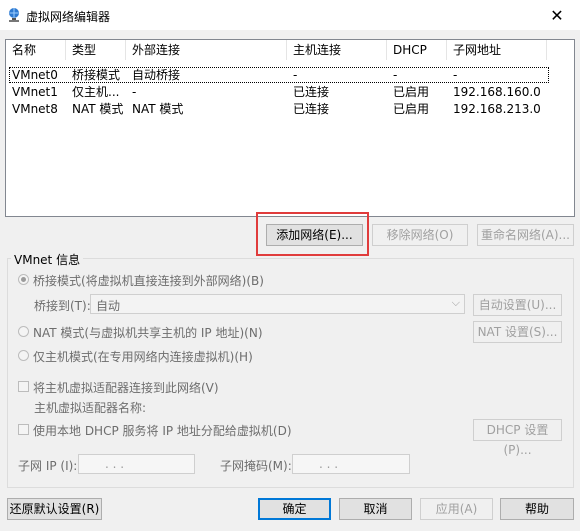 The height and width of the screenshot is (531, 580). What do you see at coordinates (420, 235) in the screenshot?
I see `remove-network-button: 移除网络(O)` at bounding box center [420, 235].